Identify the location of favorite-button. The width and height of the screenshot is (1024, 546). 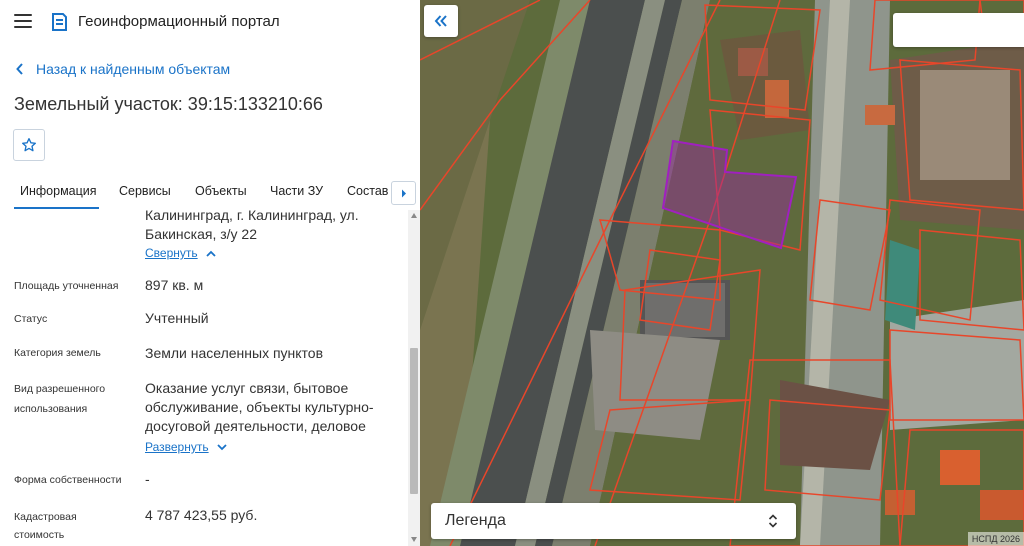
(29, 145).